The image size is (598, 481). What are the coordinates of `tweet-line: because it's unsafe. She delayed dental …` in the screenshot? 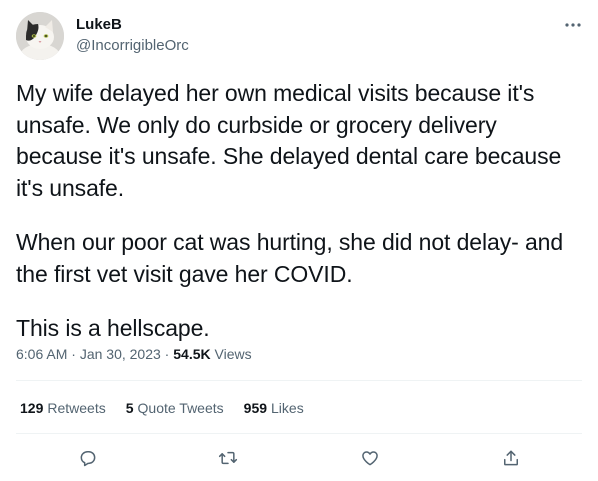 It's located at (289, 156).